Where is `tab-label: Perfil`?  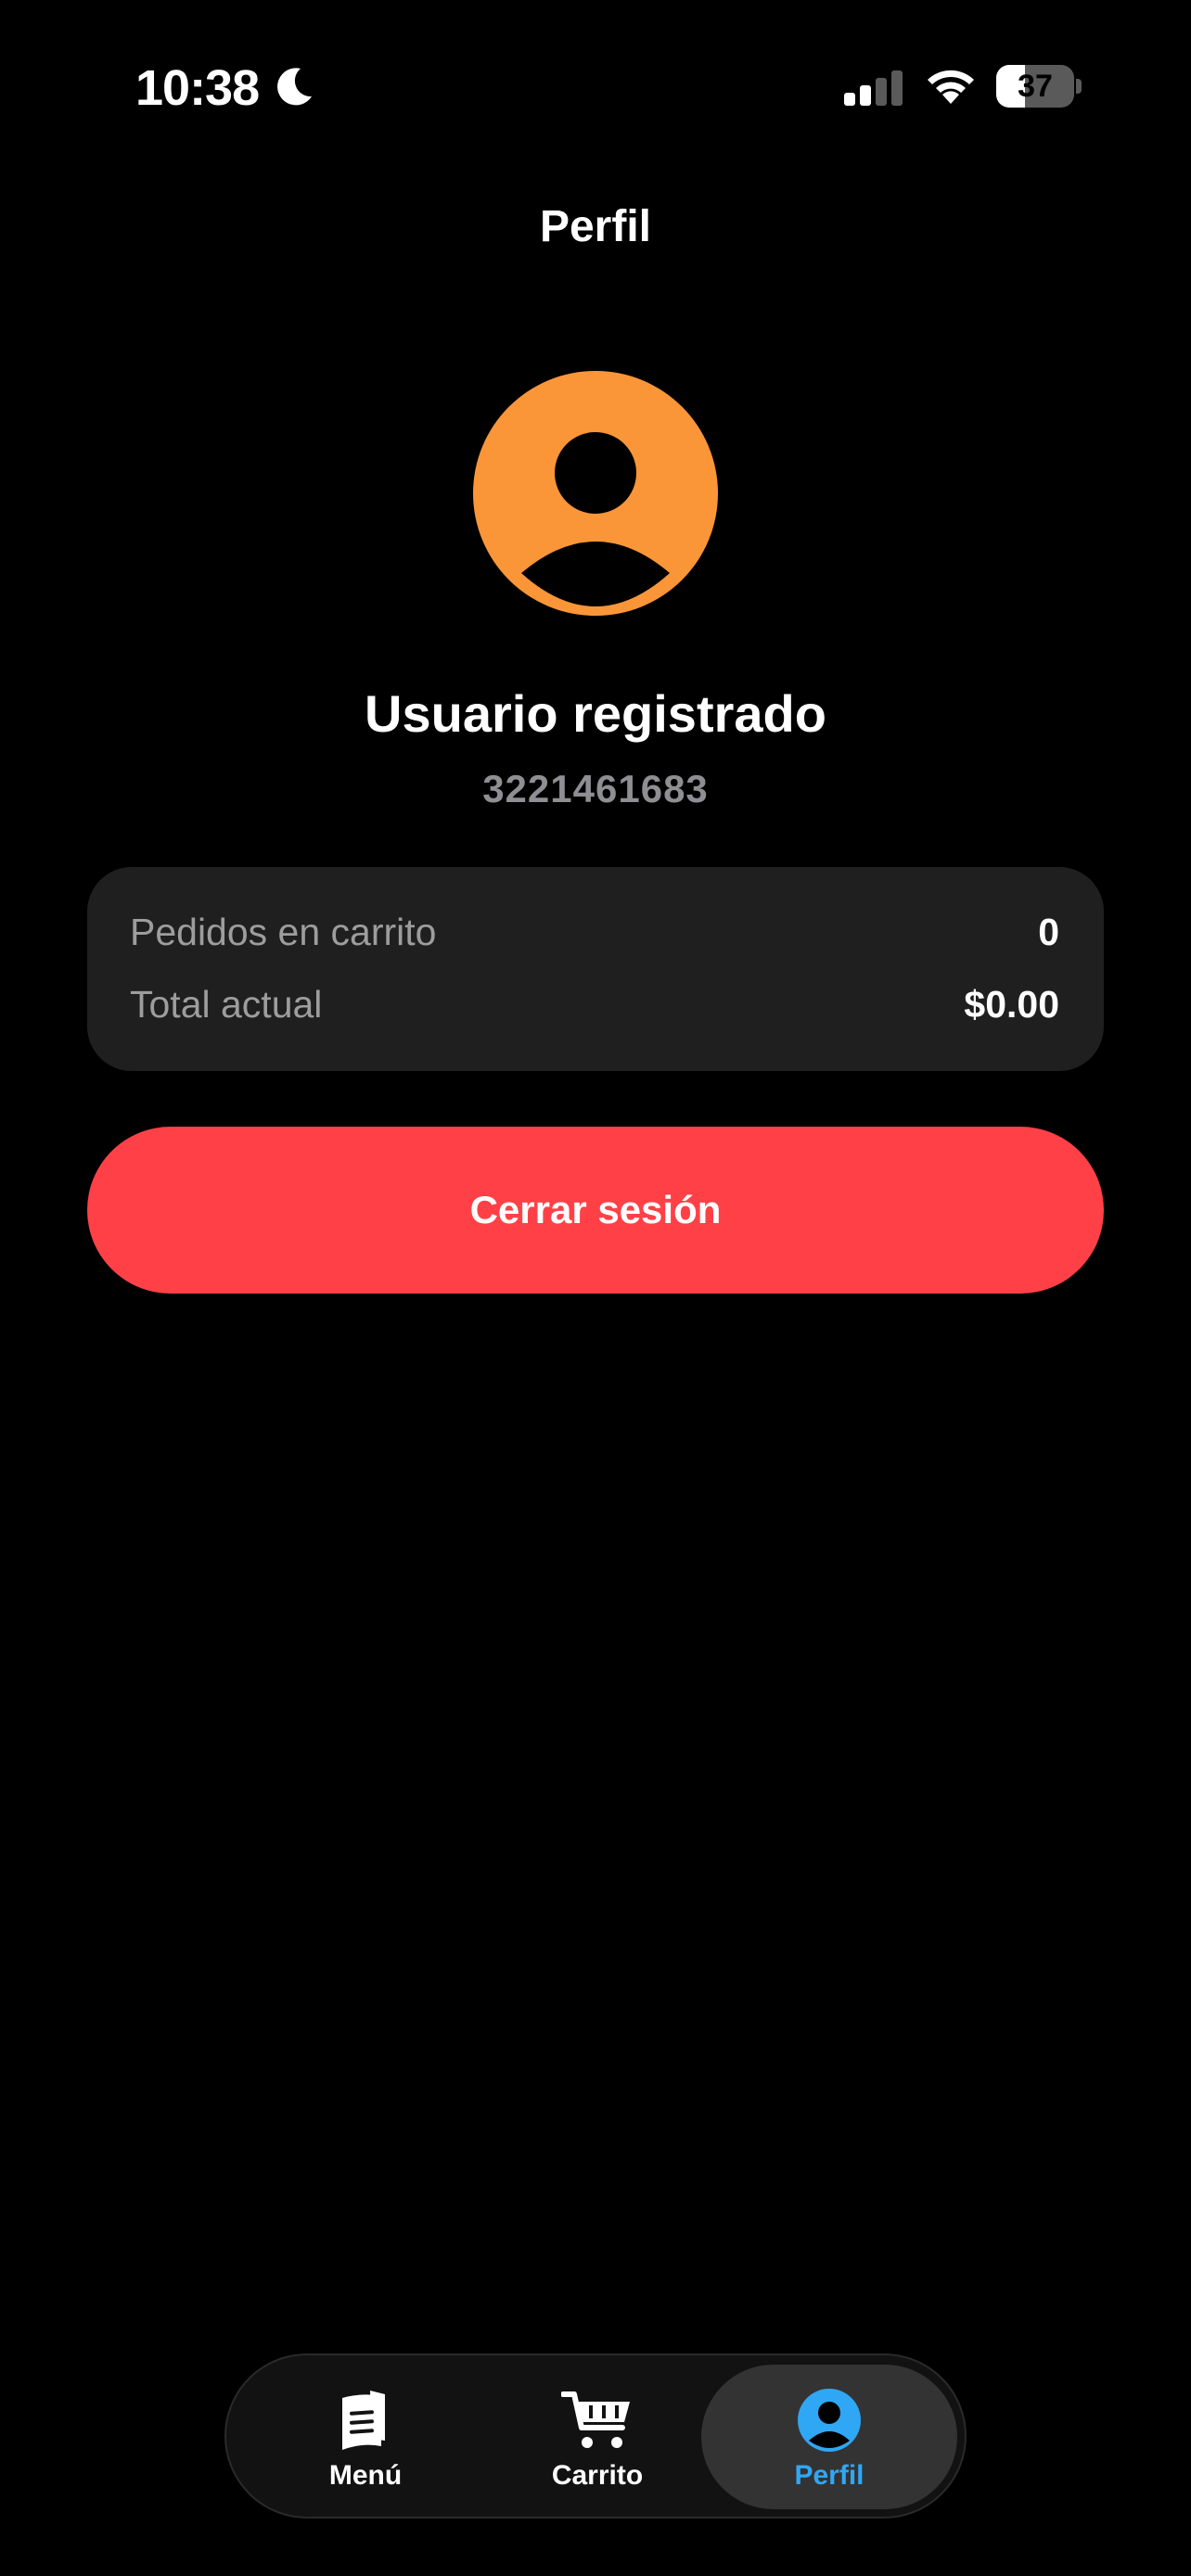
tab-label: Perfil is located at coordinates (829, 2475).